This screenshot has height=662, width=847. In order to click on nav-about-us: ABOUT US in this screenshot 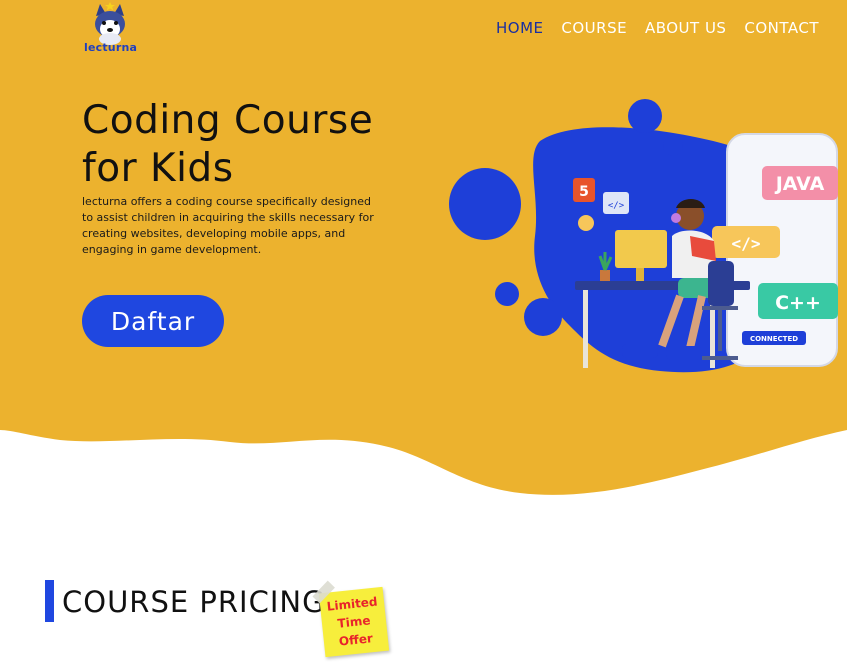, I will do `click(686, 28)`.